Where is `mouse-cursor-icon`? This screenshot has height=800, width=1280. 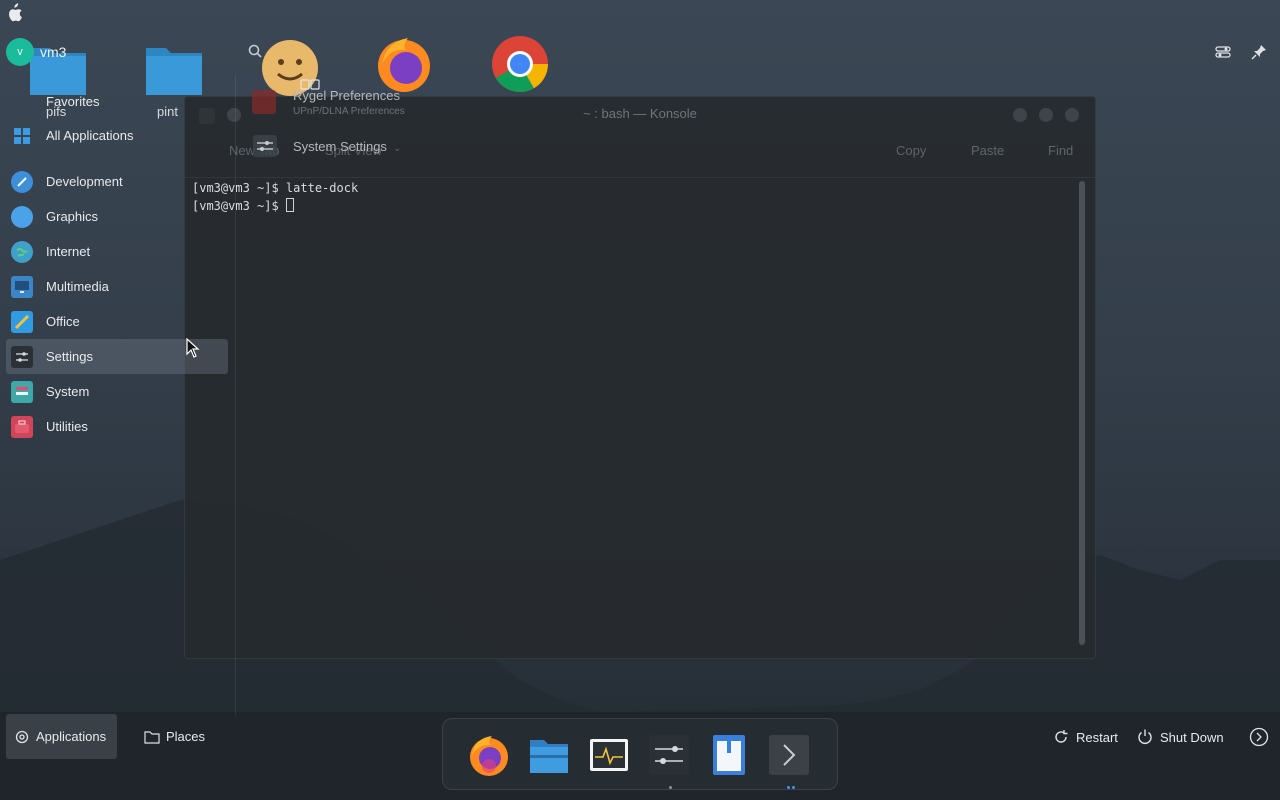 mouse-cursor-icon is located at coordinates (193, 348).